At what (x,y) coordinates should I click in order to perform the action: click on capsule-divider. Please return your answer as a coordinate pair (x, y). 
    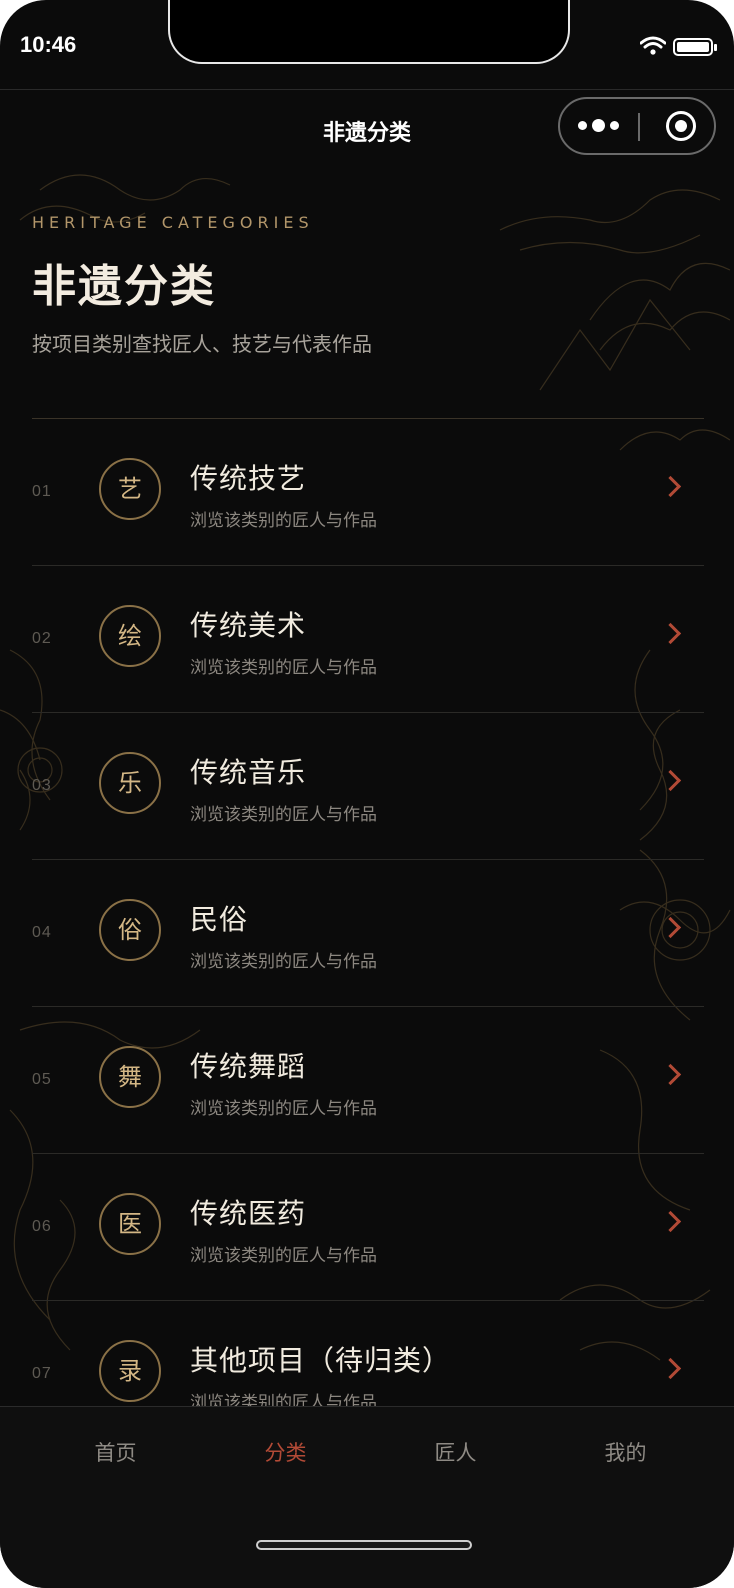
    Looking at the image, I should click on (639, 127).